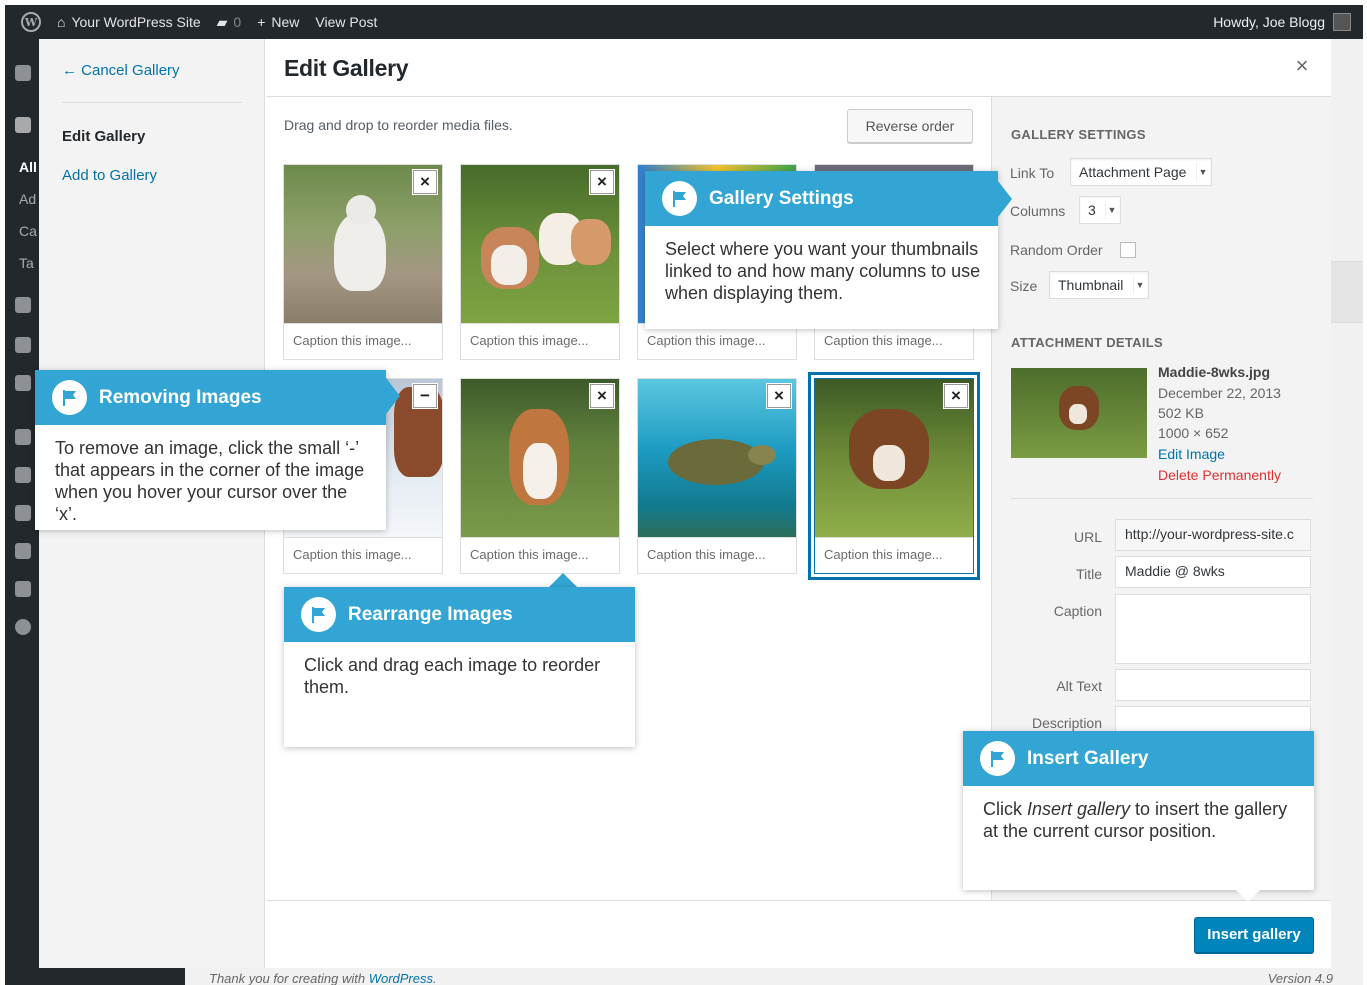  Describe the element at coordinates (1056, 250) in the screenshot. I see `random-order-label: Random Order` at that location.